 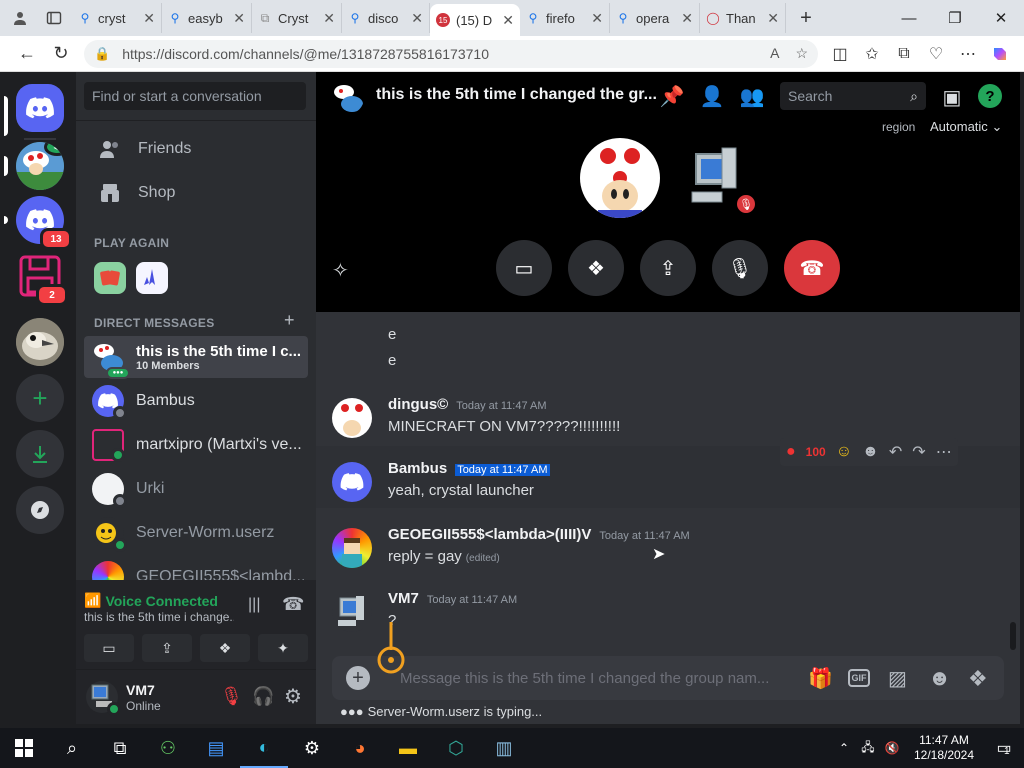 I want to click on add-friends-icon: 👤, so click(x=712, y=96).